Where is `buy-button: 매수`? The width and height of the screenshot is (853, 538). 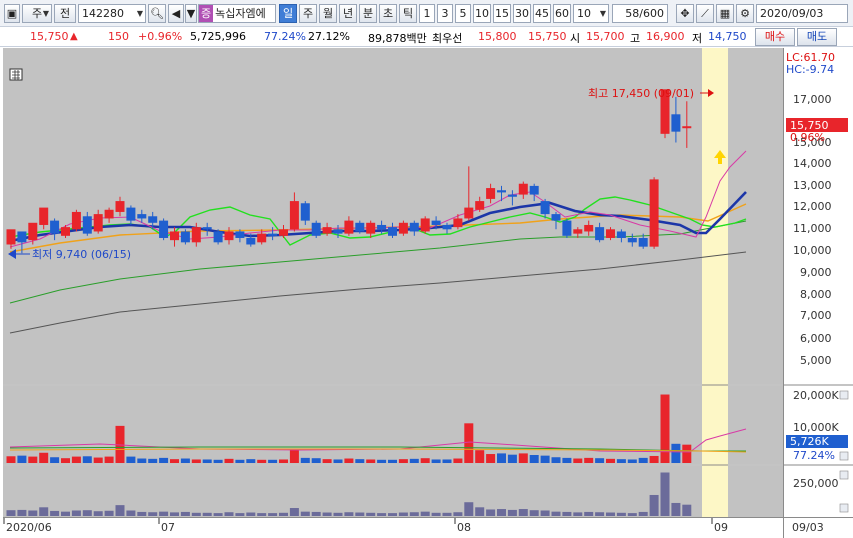
buy-button: 매수 is located at coordinates (775, 37).